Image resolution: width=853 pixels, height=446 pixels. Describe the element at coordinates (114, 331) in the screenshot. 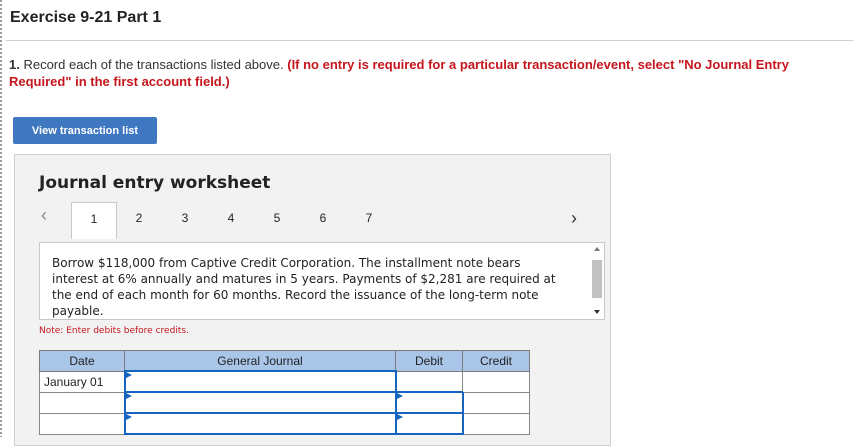

I see `entry-note: Note: Enter debits before credits.` at that location.